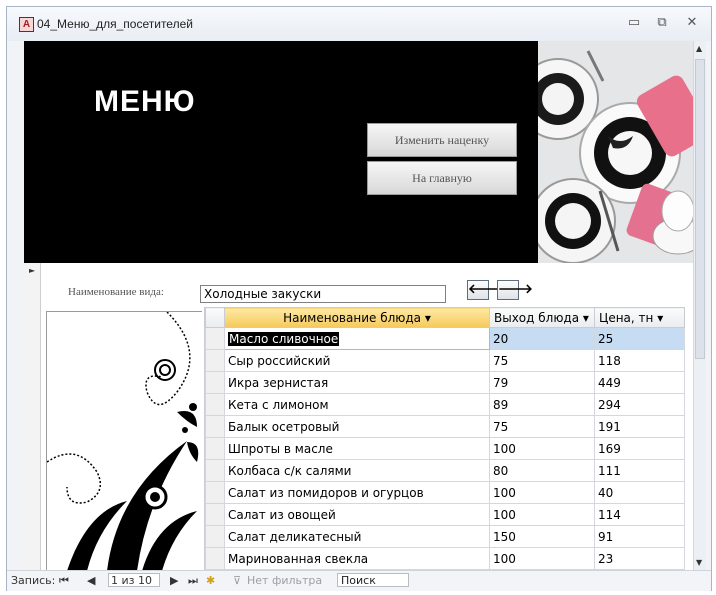 This screenshot has height=595, width=716. I want to click on cell-price: 118, so click(639, 360).